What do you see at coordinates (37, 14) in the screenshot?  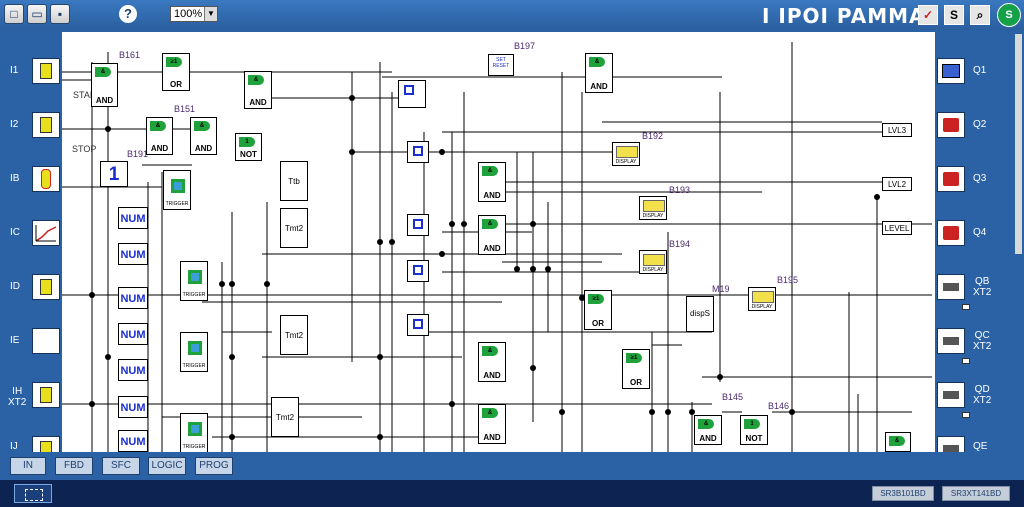 I see `open-folder-icon: ▭` at bounding box center [37, 14].